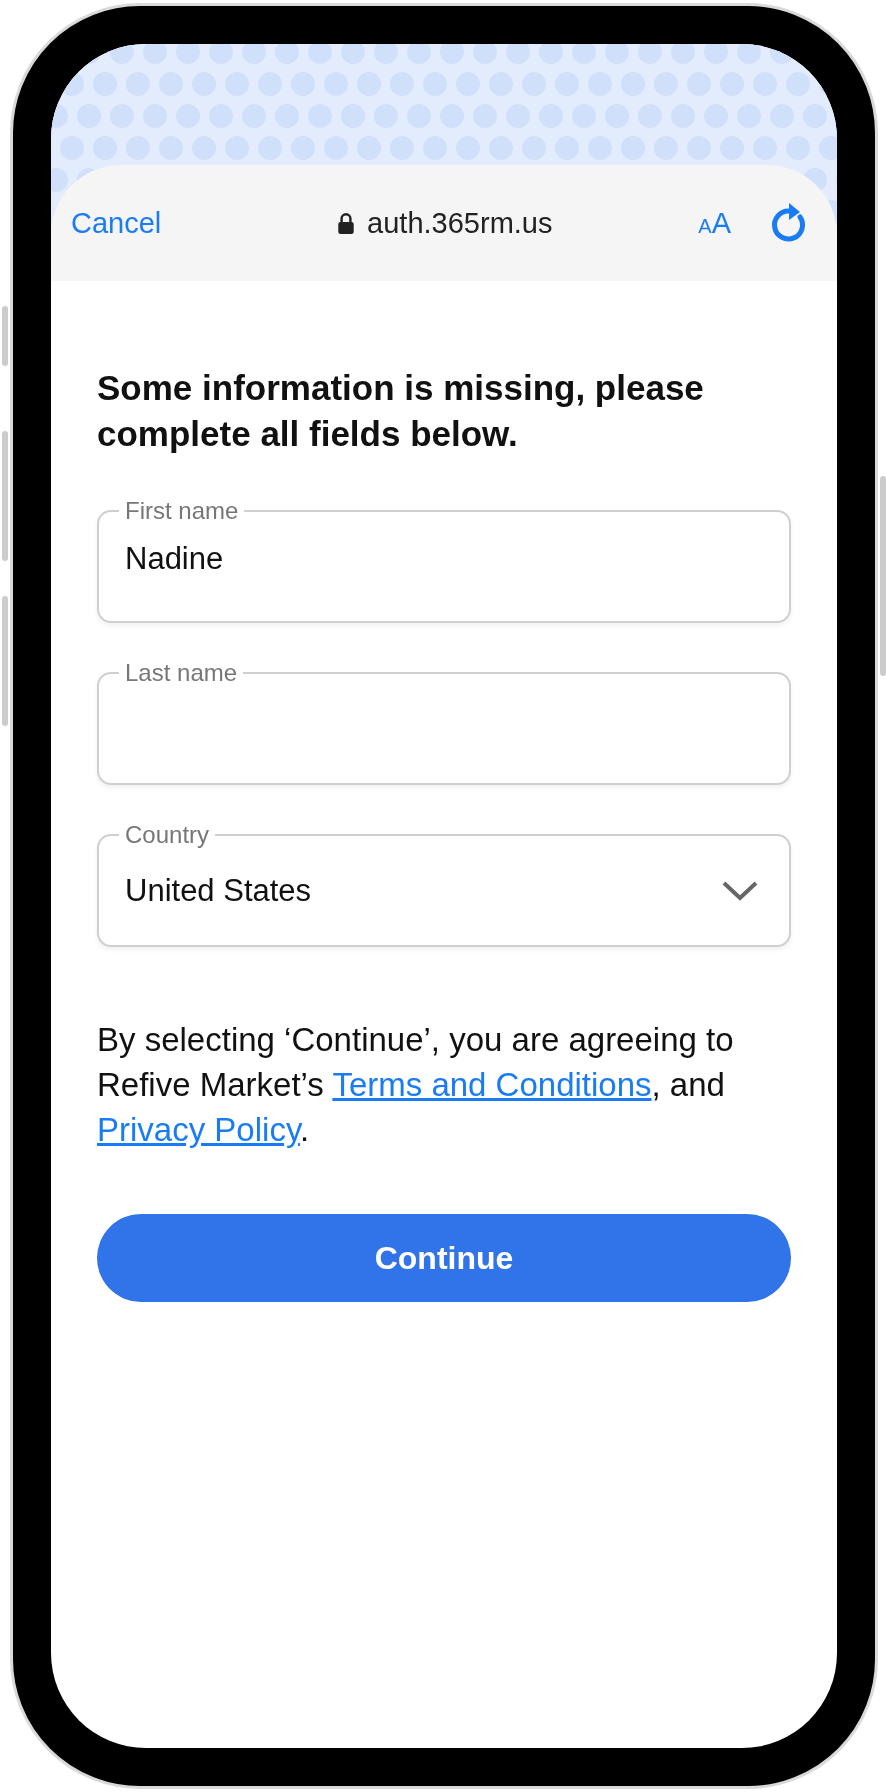 The image size is (886, 1792). What do you see at coordinates (346, 223) in the screenshot?
I see `lock-icon` at bounding box center [346, 223].